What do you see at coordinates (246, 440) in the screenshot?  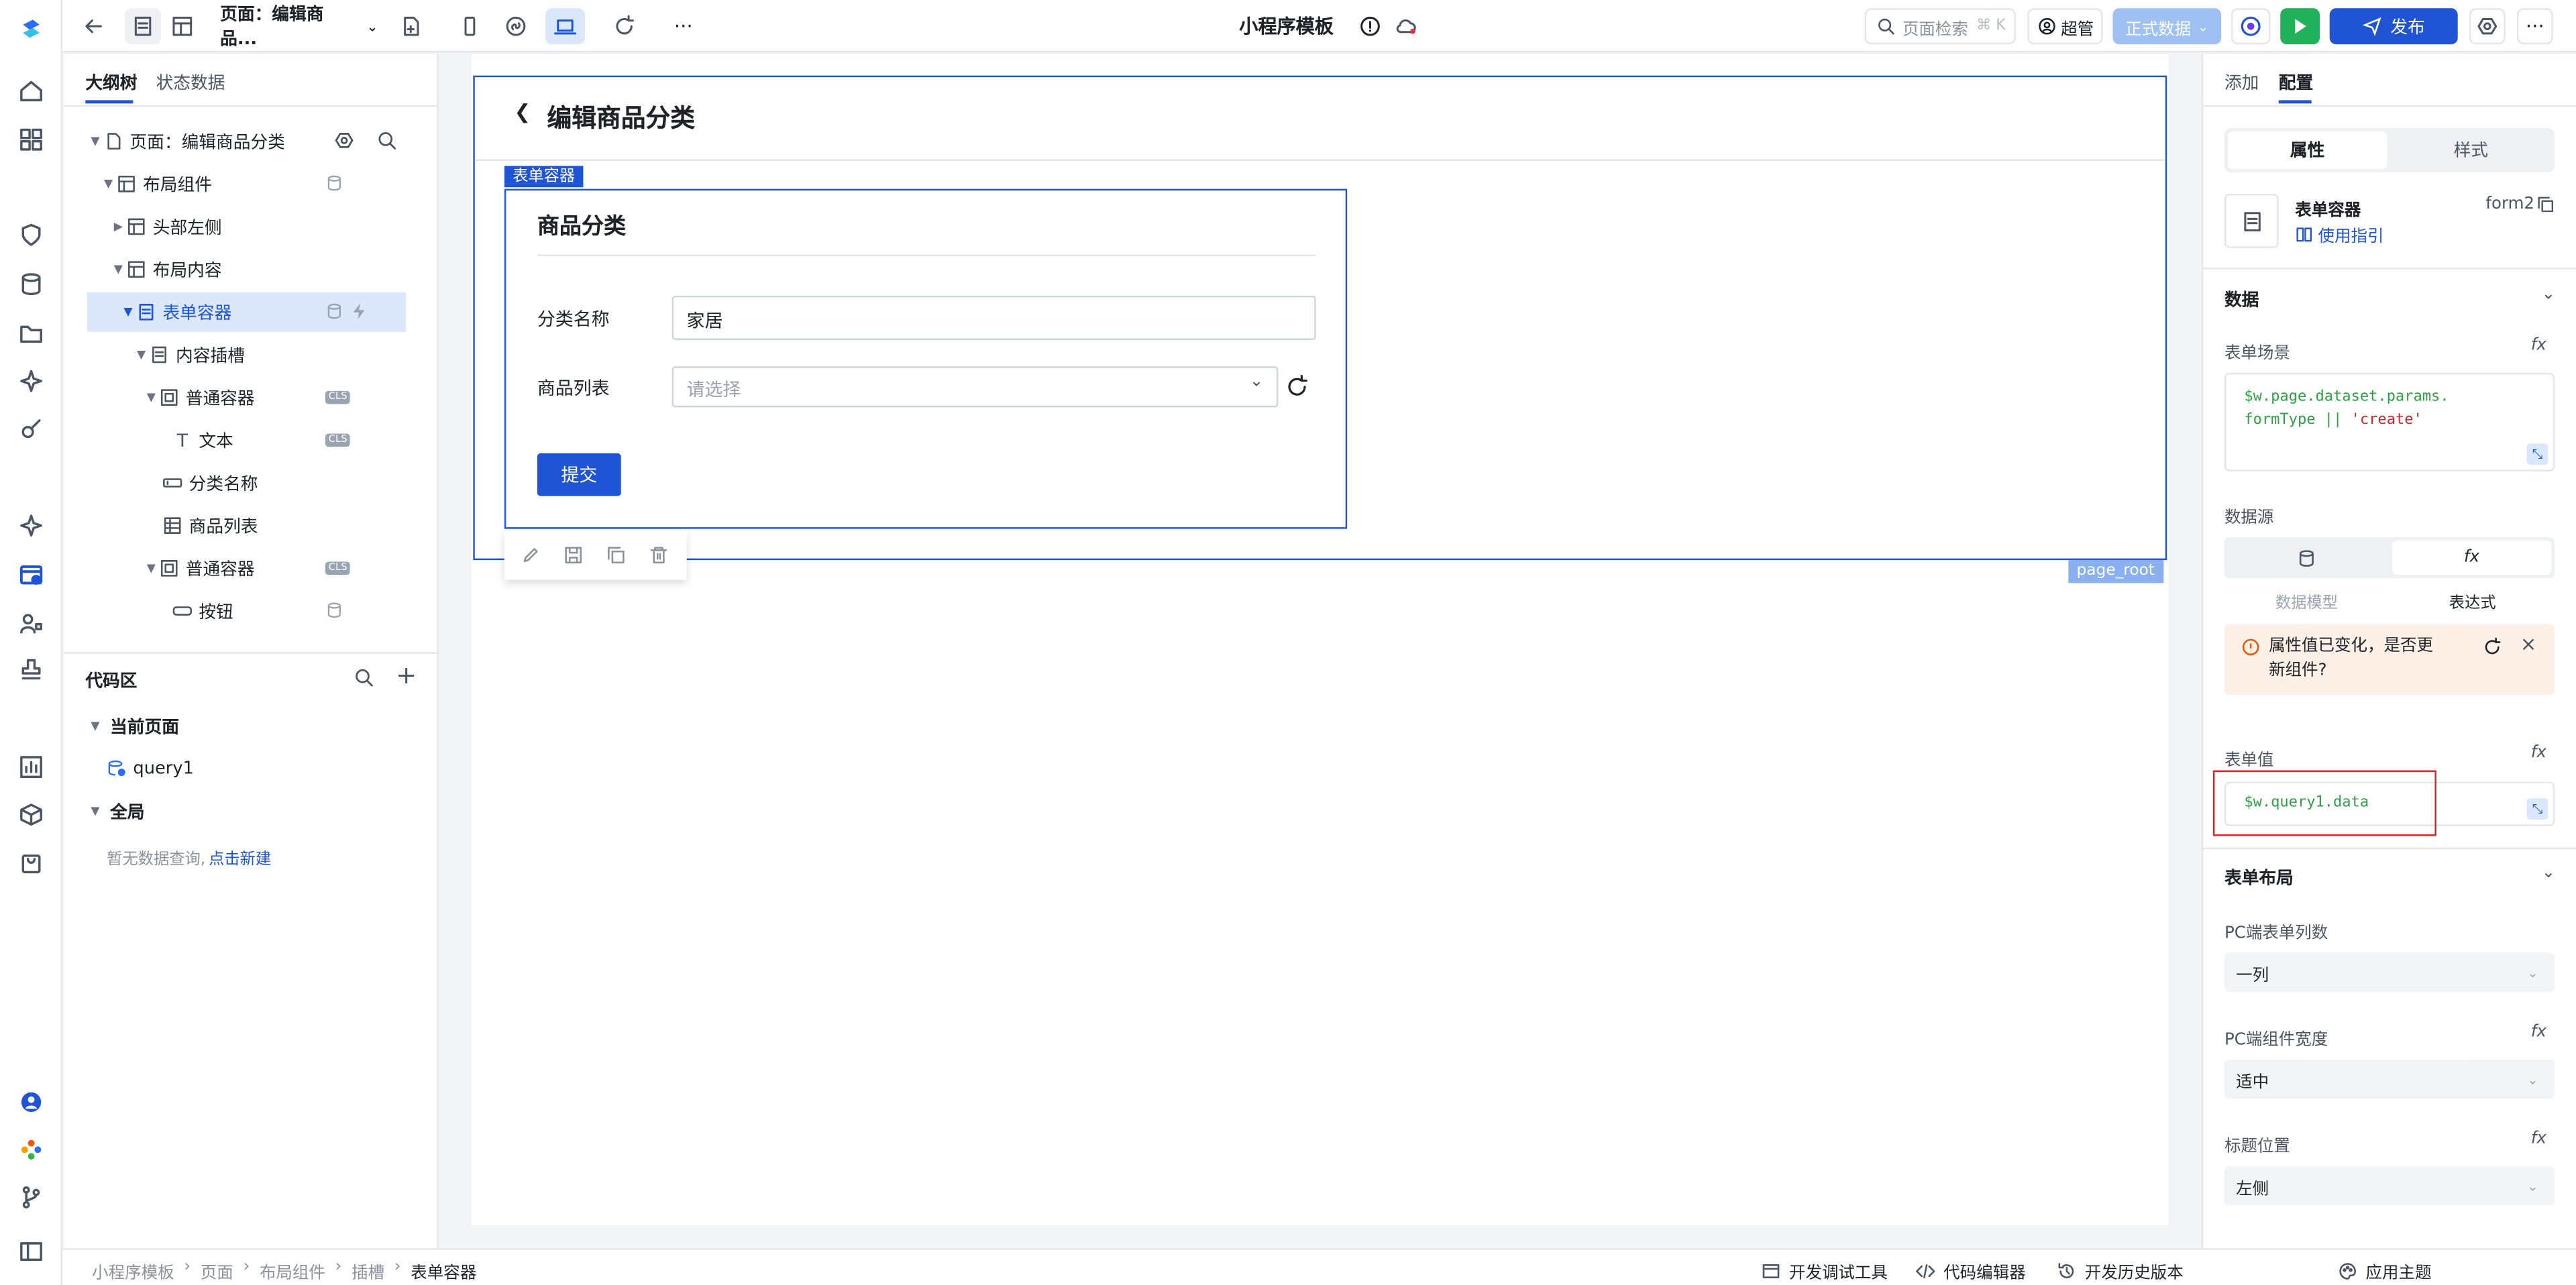 I see `tree-item-text: T 文本 CLS` at bounding box center [246, 440].